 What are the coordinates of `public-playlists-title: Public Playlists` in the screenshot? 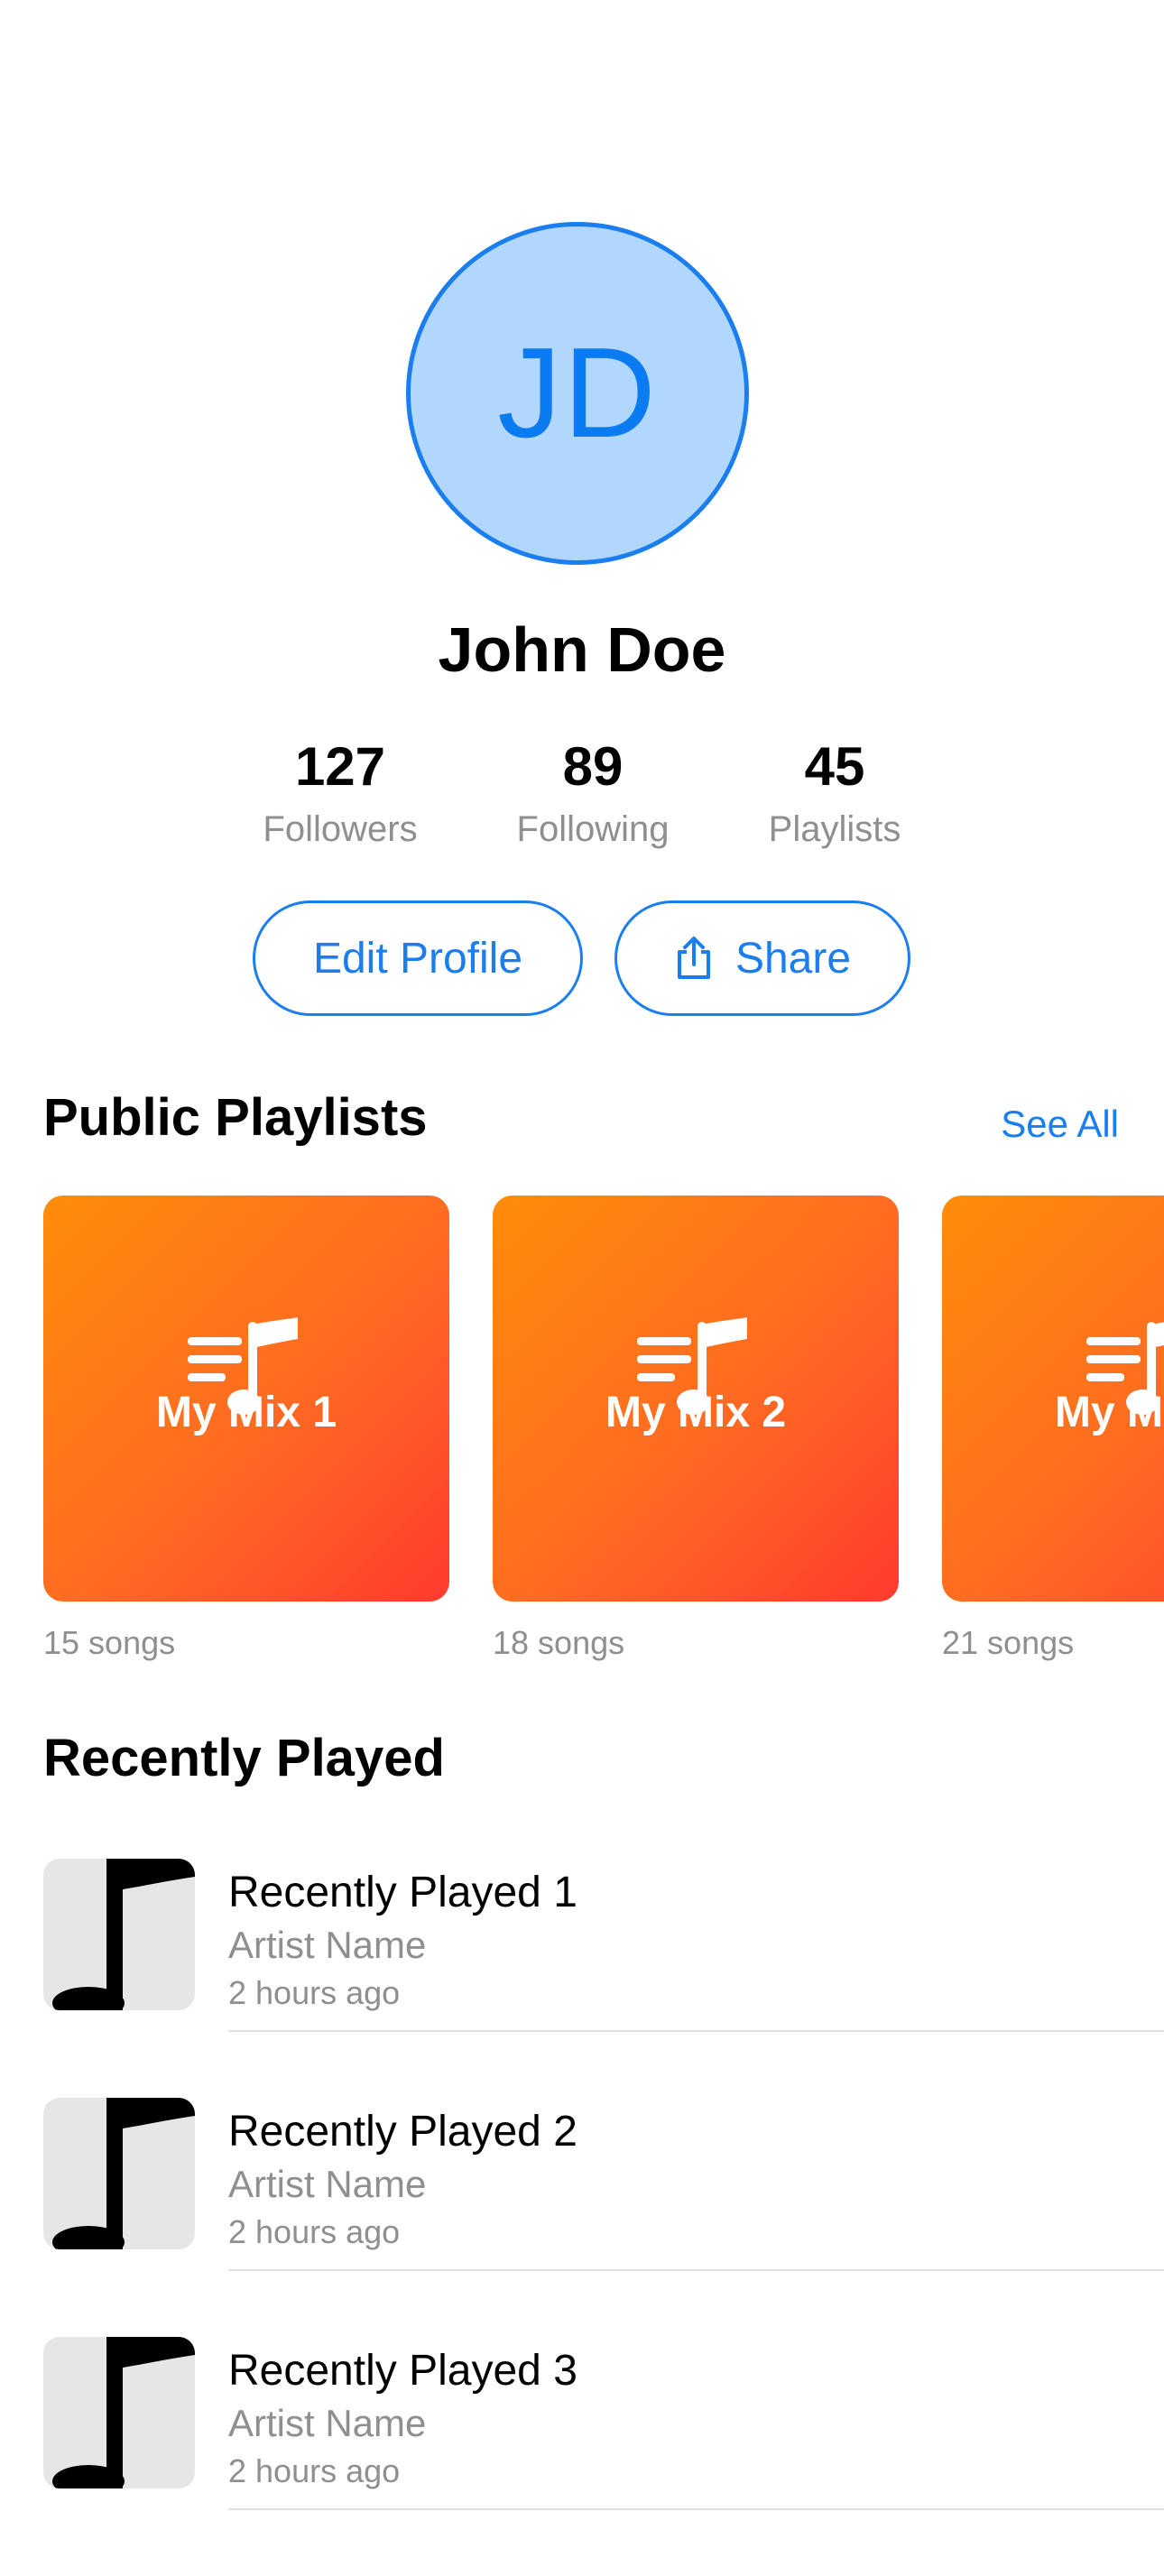 It's located at (235, 1117).